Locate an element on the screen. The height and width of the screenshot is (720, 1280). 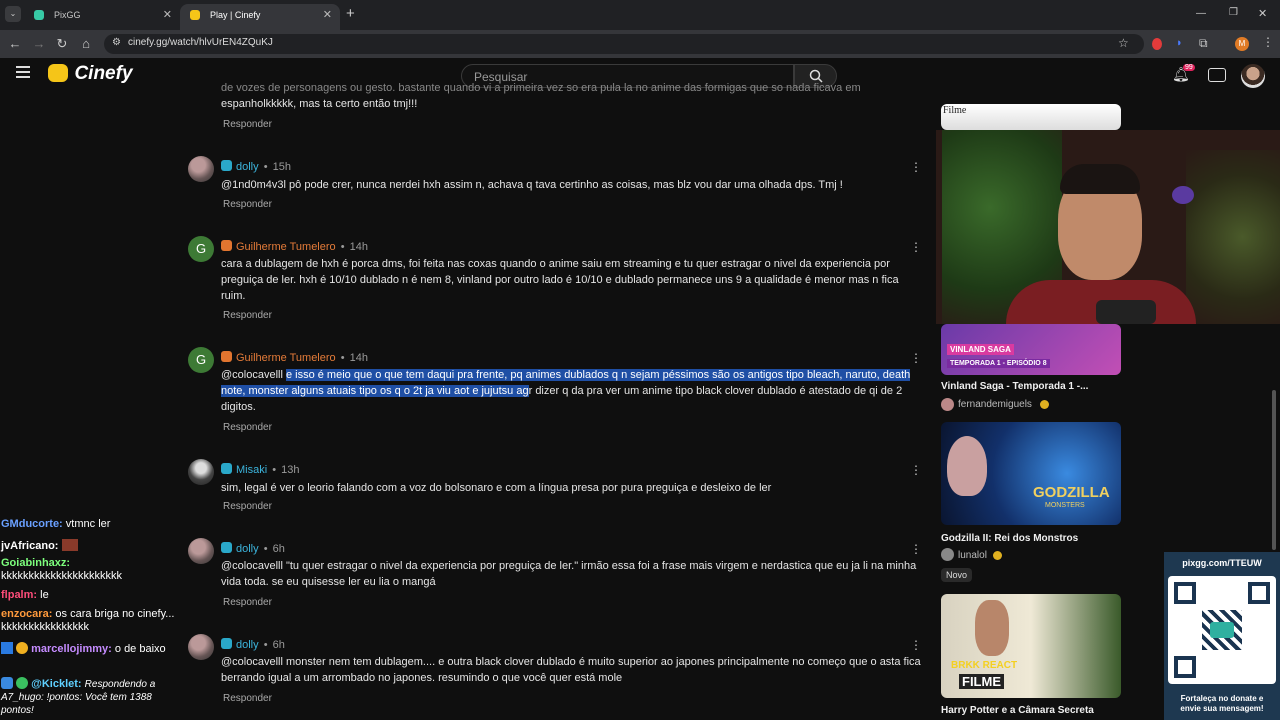
video-plus-icon is located at coordinates (1217, 75).